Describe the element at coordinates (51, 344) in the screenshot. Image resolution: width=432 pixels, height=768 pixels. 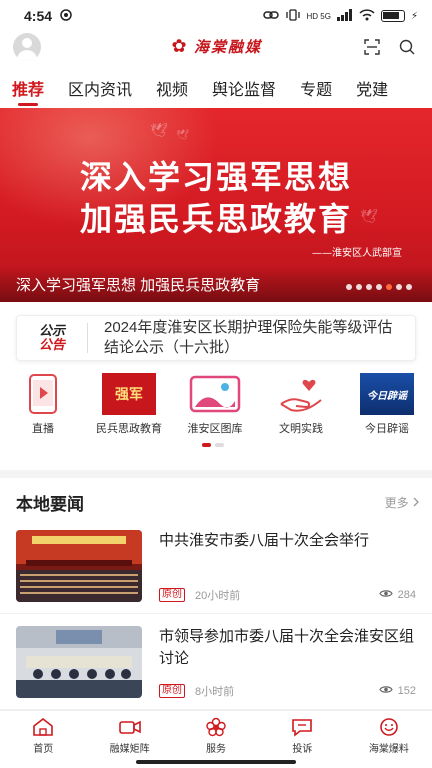
I see `announcement-badge-bottom: 公告` at that location.